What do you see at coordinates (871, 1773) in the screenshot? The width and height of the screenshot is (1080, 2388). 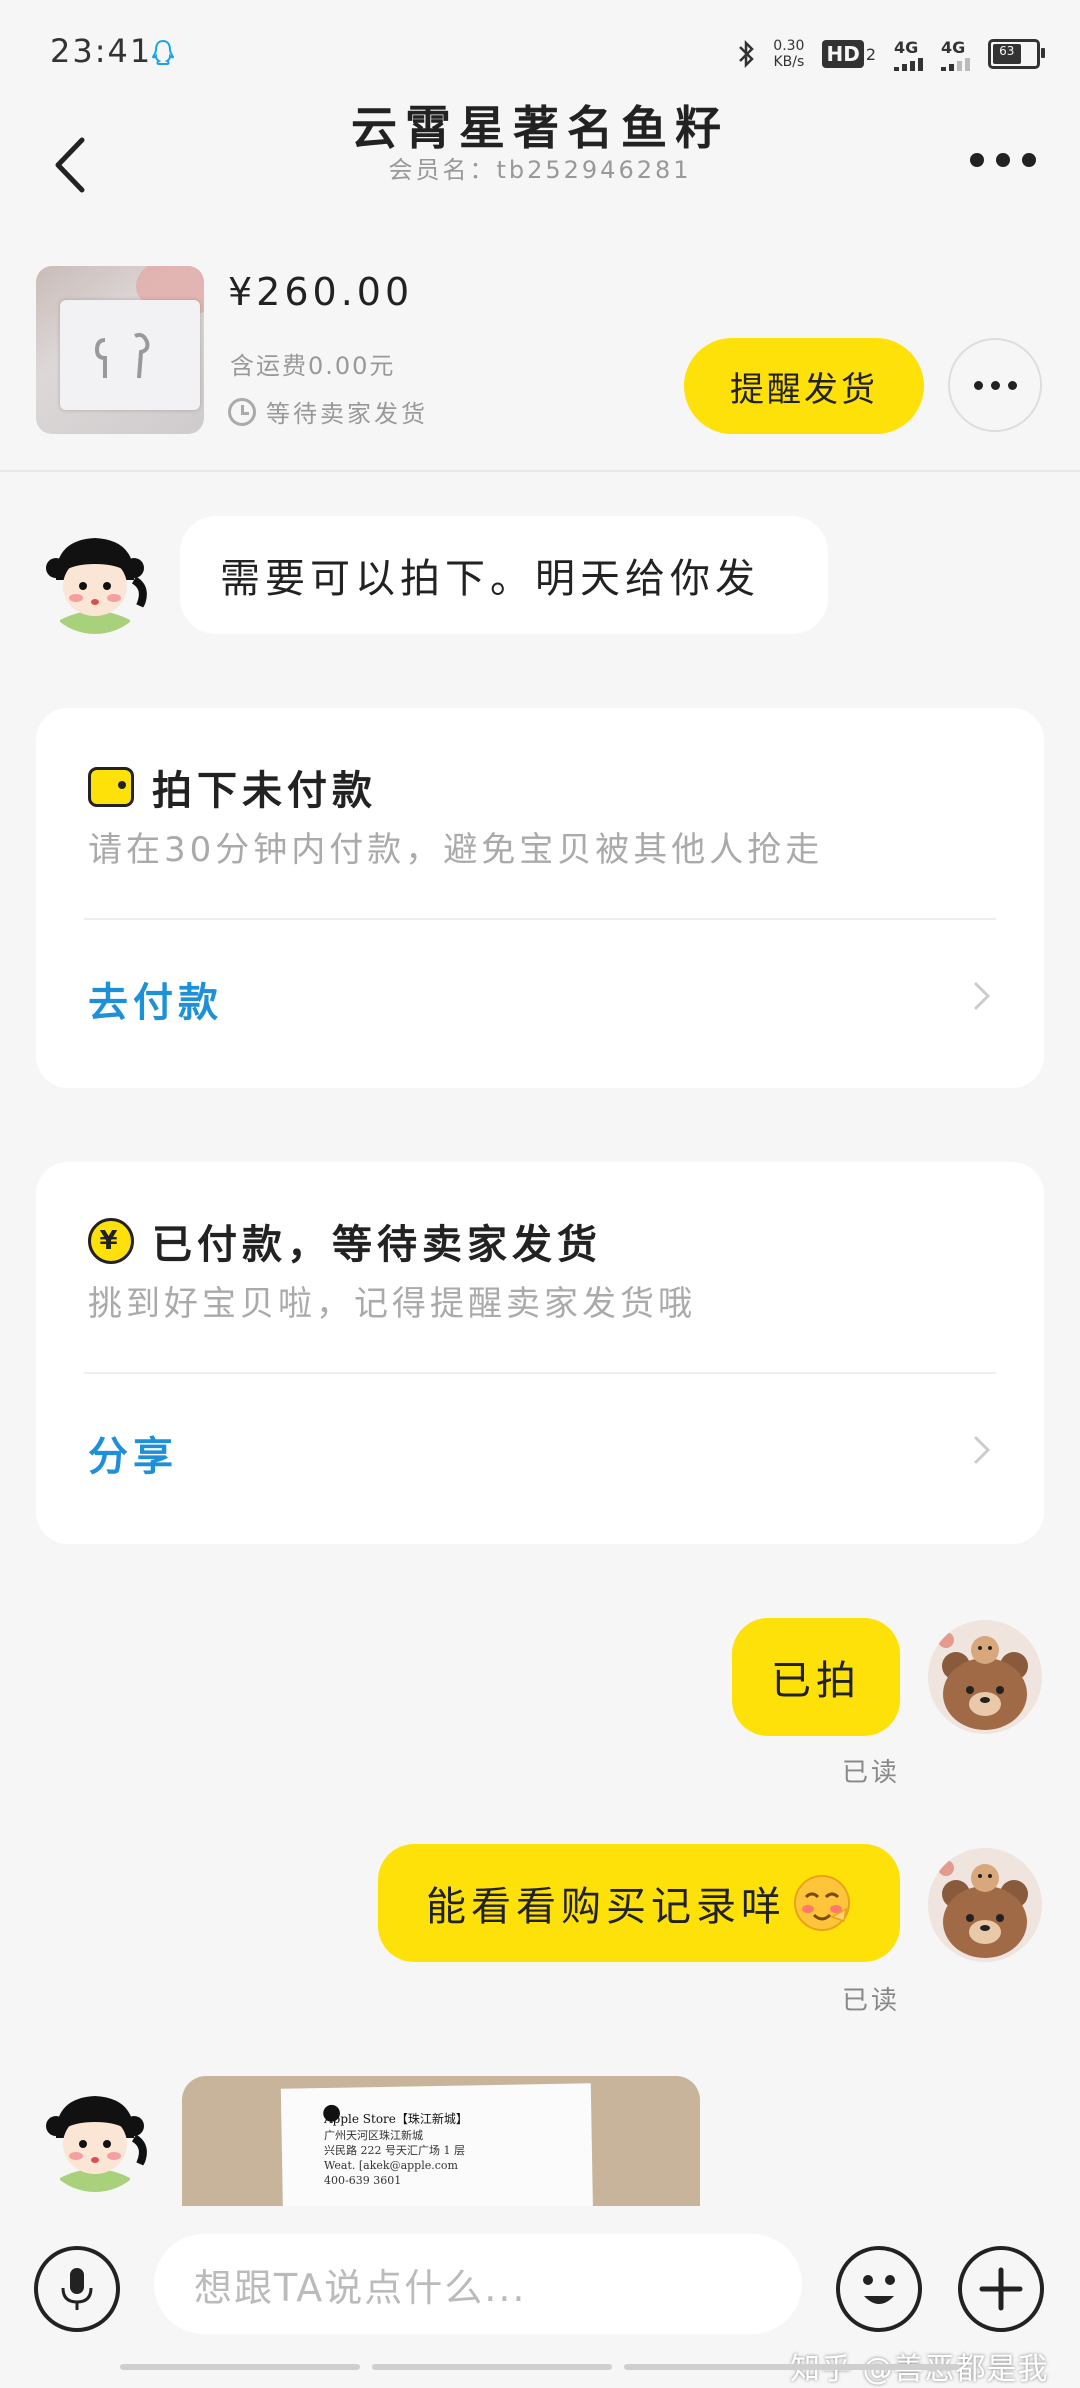 I see `read-receipt: 已读` at bounding box center [871, 1773].